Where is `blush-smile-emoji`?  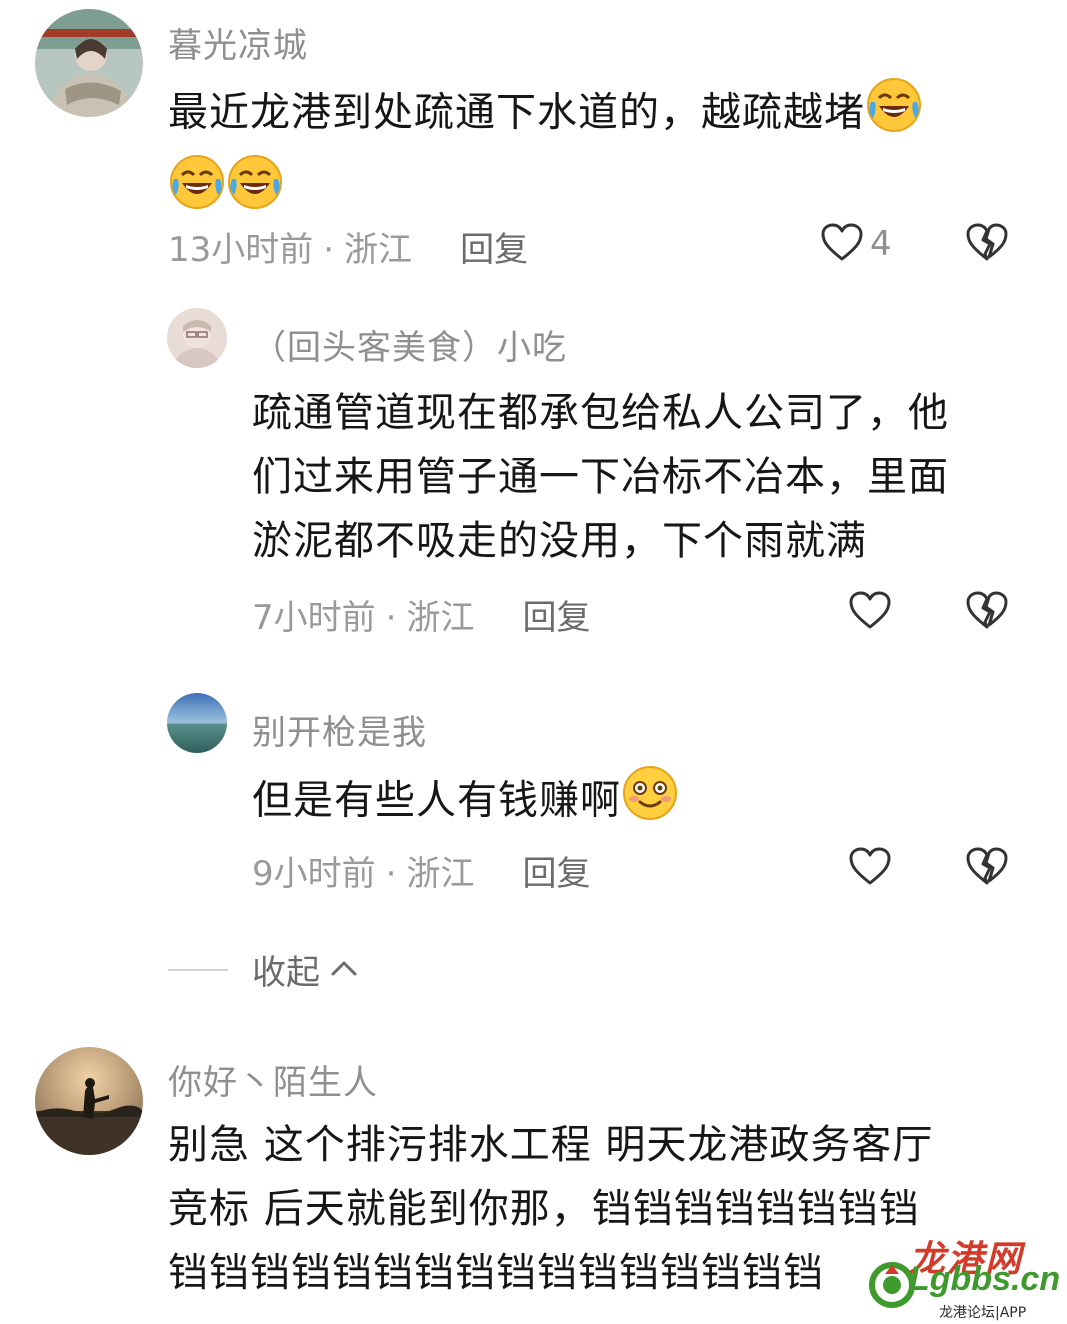
blush-smile-emoji is located at coordinates (650, 802).